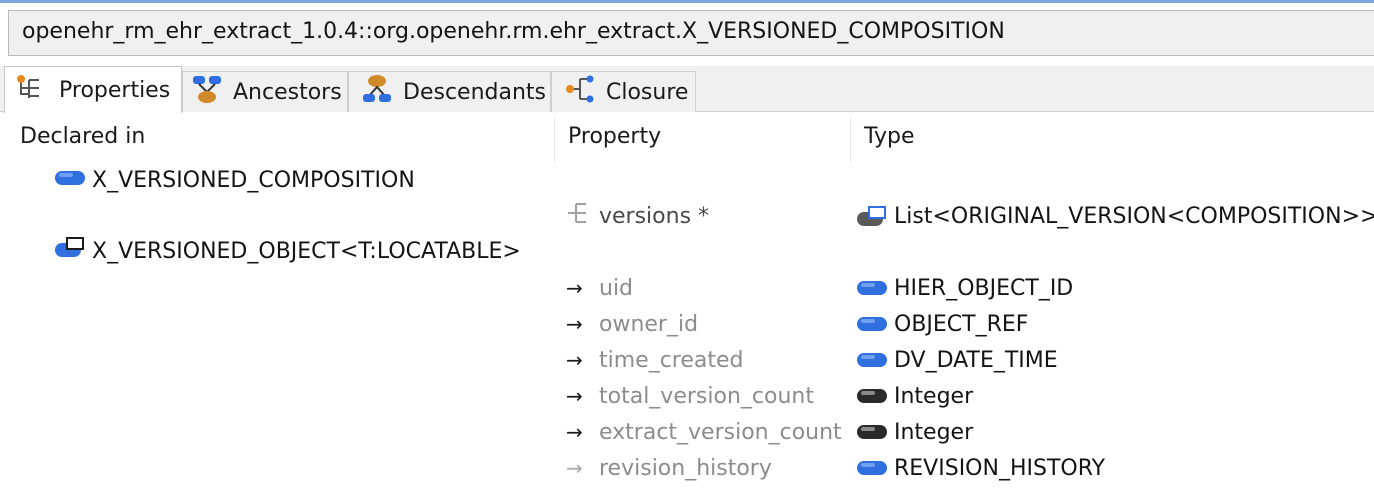 Image resolution: width=1374 pixels, height=498 pixels. Describe the element at coordinates (976, 360) in the screenshot. I see `type-label: DV_DATE_TIME` at that location.